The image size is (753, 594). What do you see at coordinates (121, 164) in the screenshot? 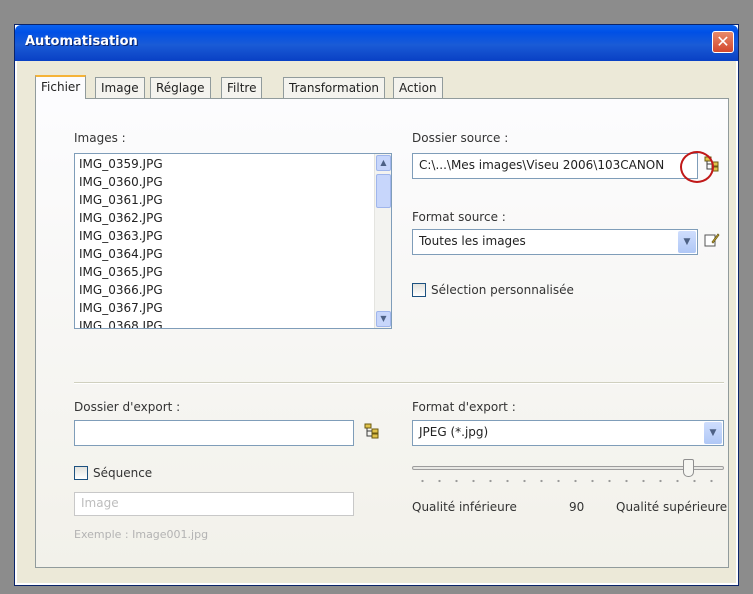
I see `list-item: IMG_0359.JPG` at bounding box center [121, 164].